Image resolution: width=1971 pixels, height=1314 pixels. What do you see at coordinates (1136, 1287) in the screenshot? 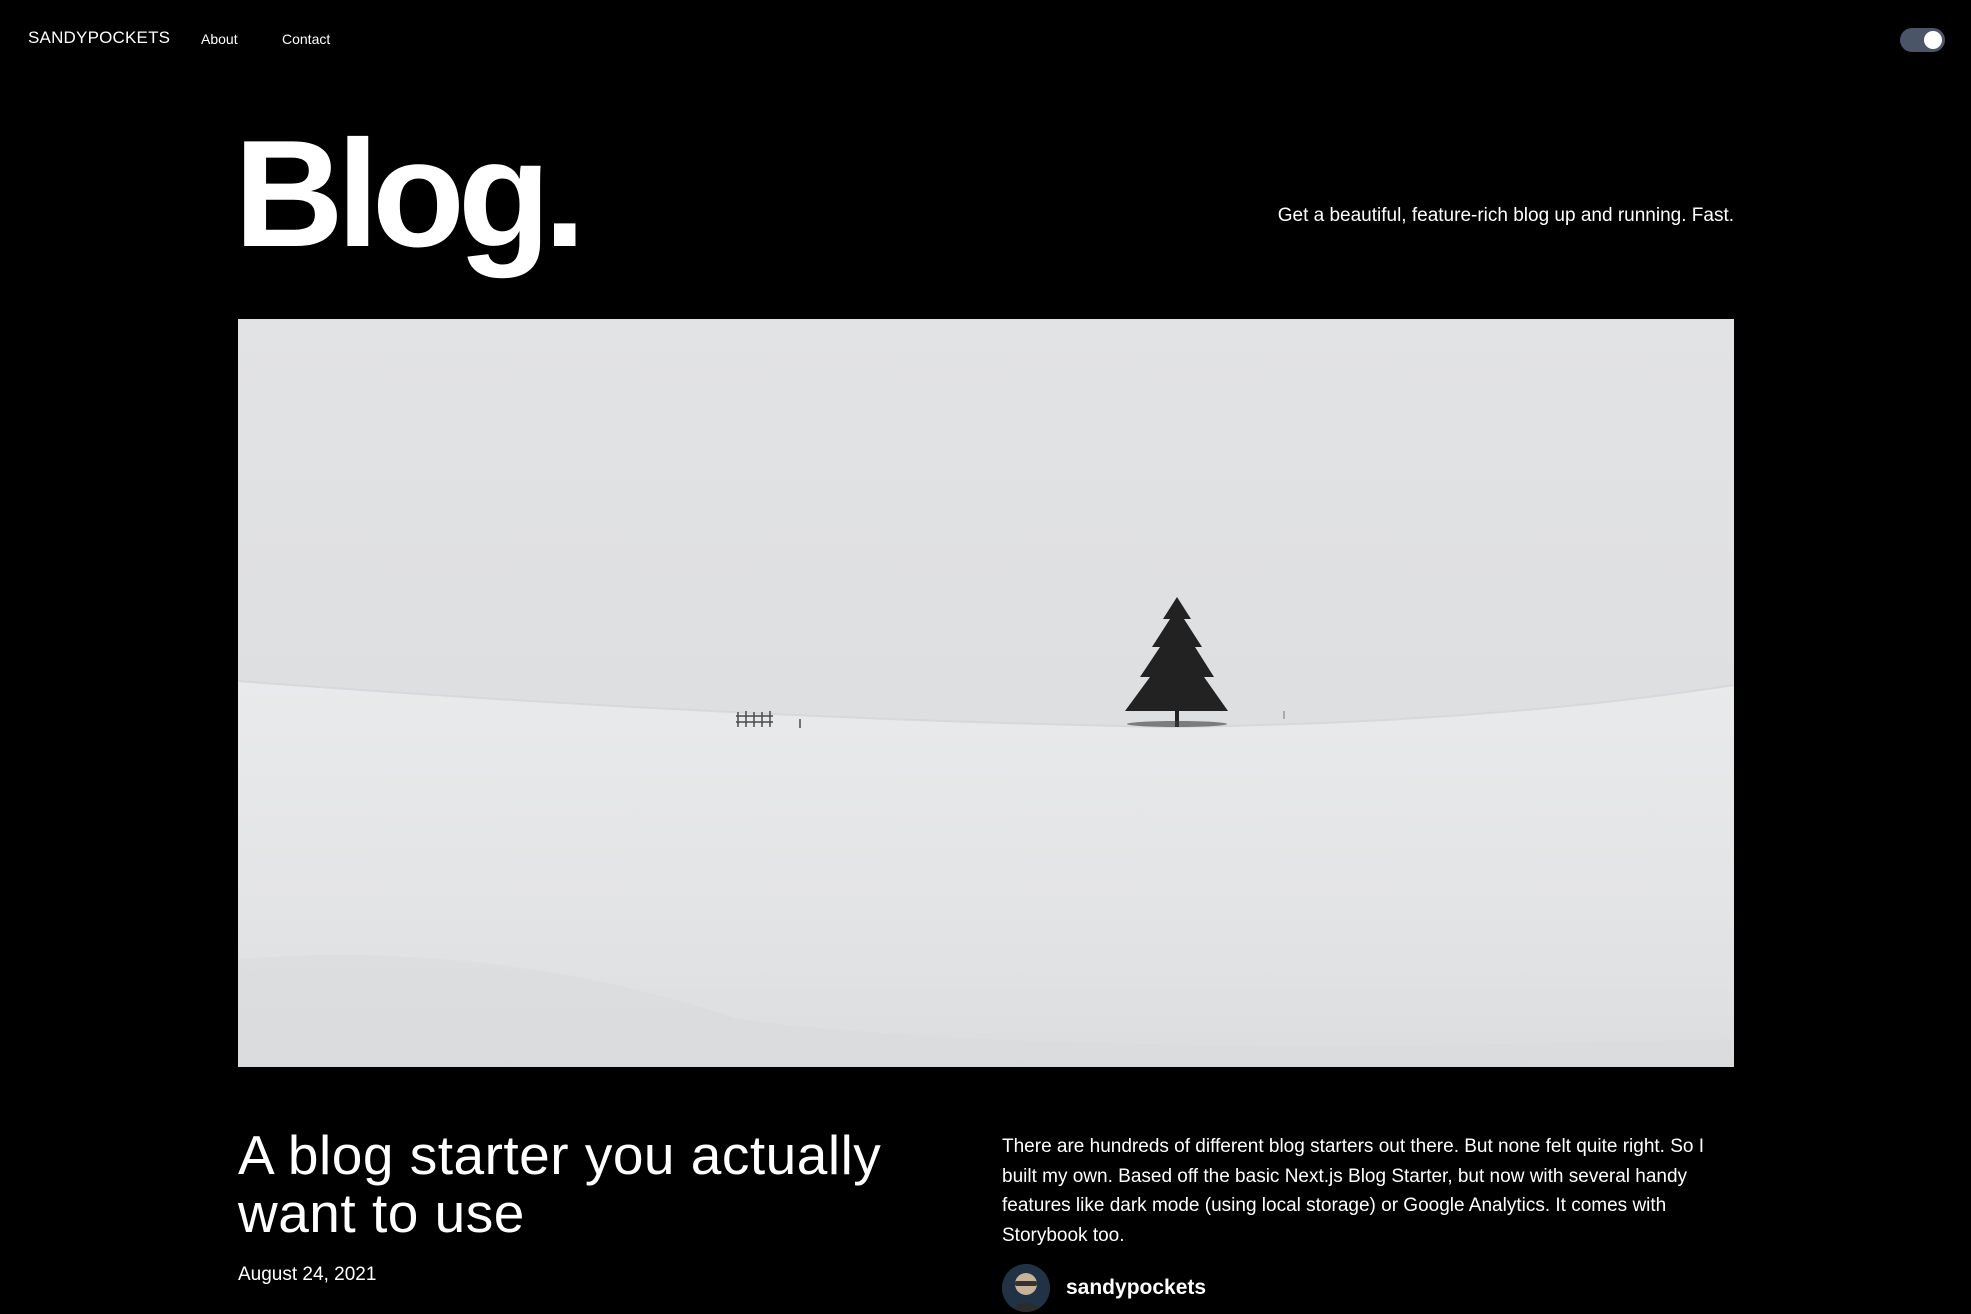
I see `author-name: sandypockets` at bounding box center [1136, 1287].